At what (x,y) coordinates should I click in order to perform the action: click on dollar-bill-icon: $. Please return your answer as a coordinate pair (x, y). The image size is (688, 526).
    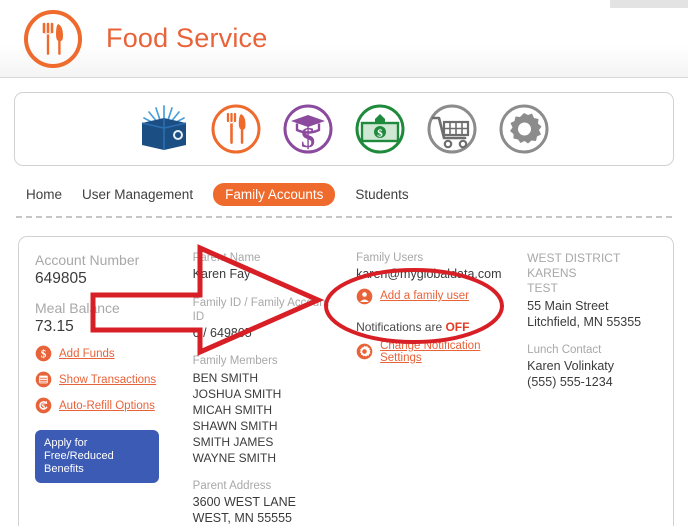
    Looking at the image, I should click on (380, 129).